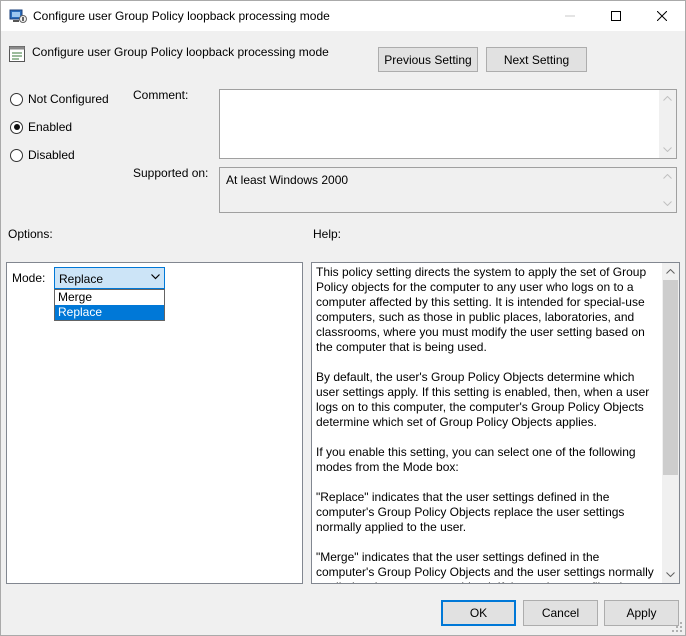 Image resolution: width=686 pixels, height=636 pixels. I want to click on comment-scrollbar, so click(667, 124).